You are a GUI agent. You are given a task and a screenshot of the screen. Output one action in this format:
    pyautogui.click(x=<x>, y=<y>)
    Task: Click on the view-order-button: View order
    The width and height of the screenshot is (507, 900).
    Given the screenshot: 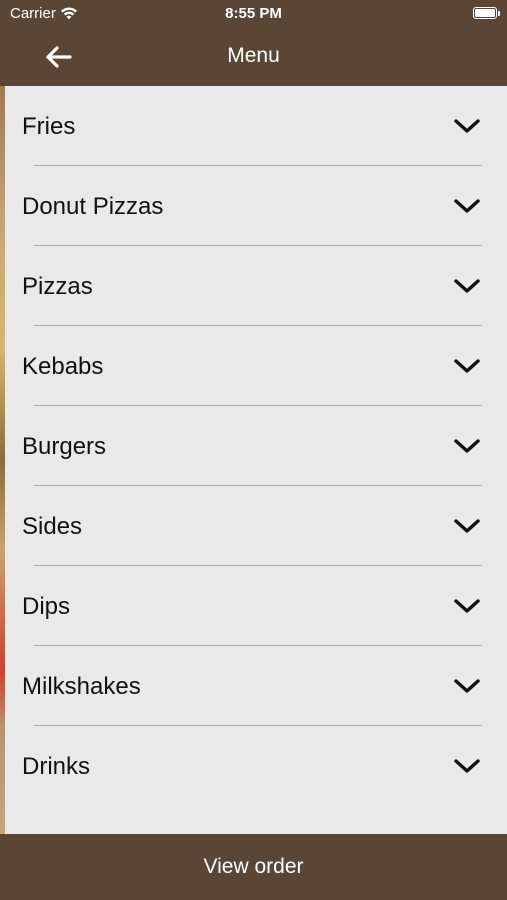 What is the action you would take?
    pyautogui.click(x=253, y=867)
    